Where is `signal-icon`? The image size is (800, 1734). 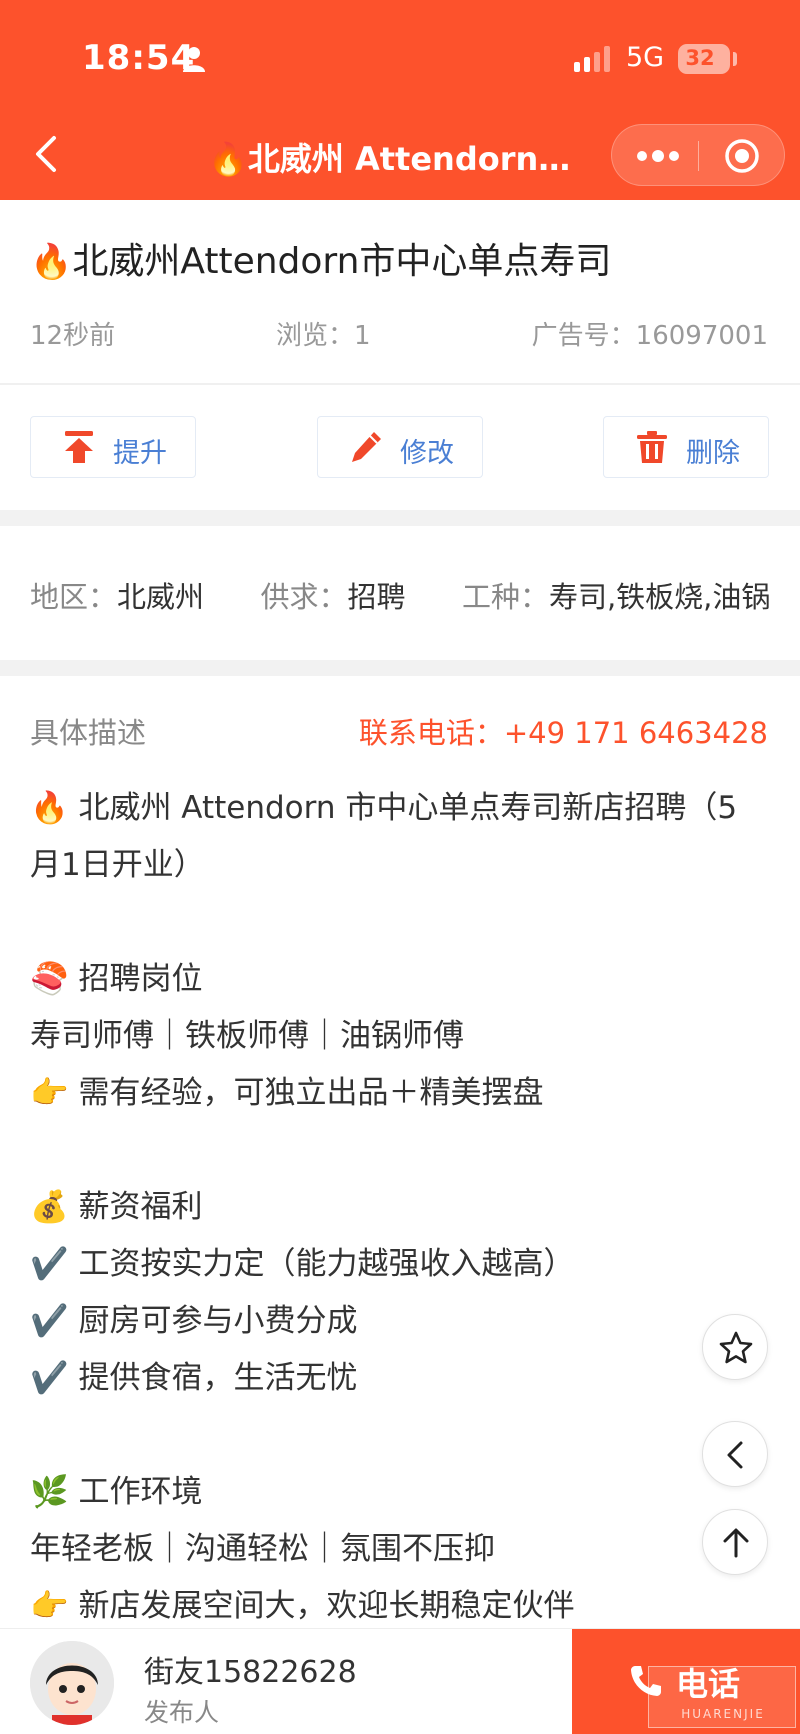
signal-icon is located at coordinates (592, 59).